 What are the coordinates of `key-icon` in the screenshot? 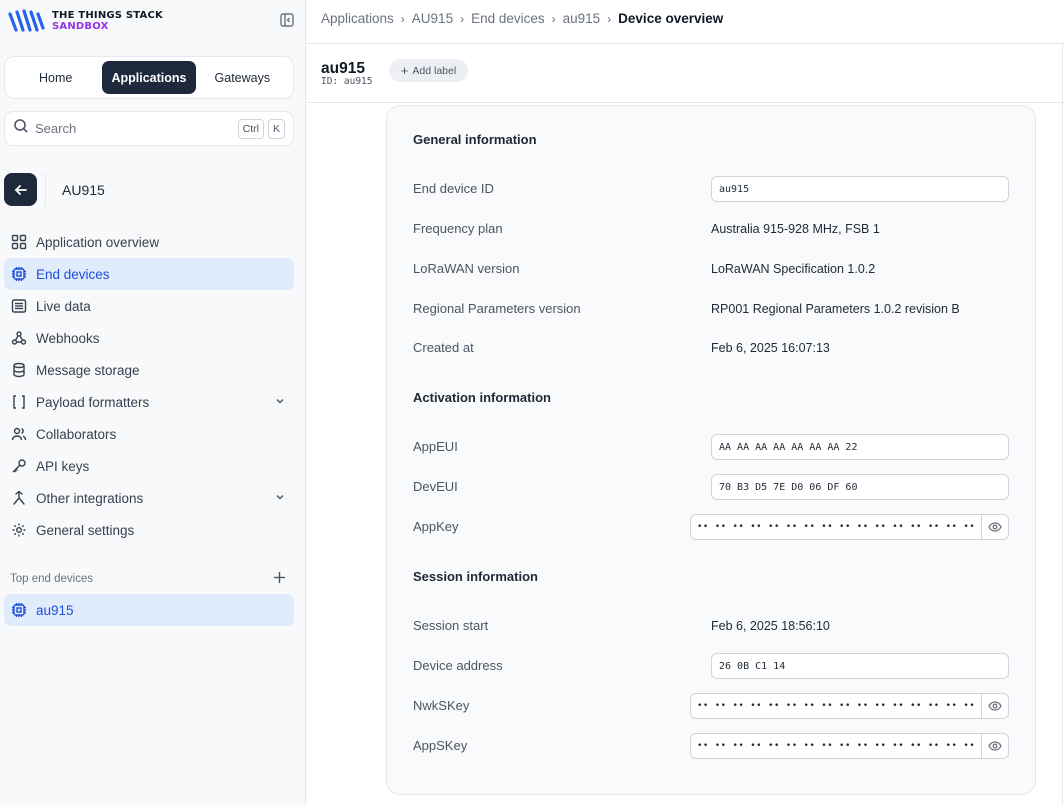 It's located at (19, 466).